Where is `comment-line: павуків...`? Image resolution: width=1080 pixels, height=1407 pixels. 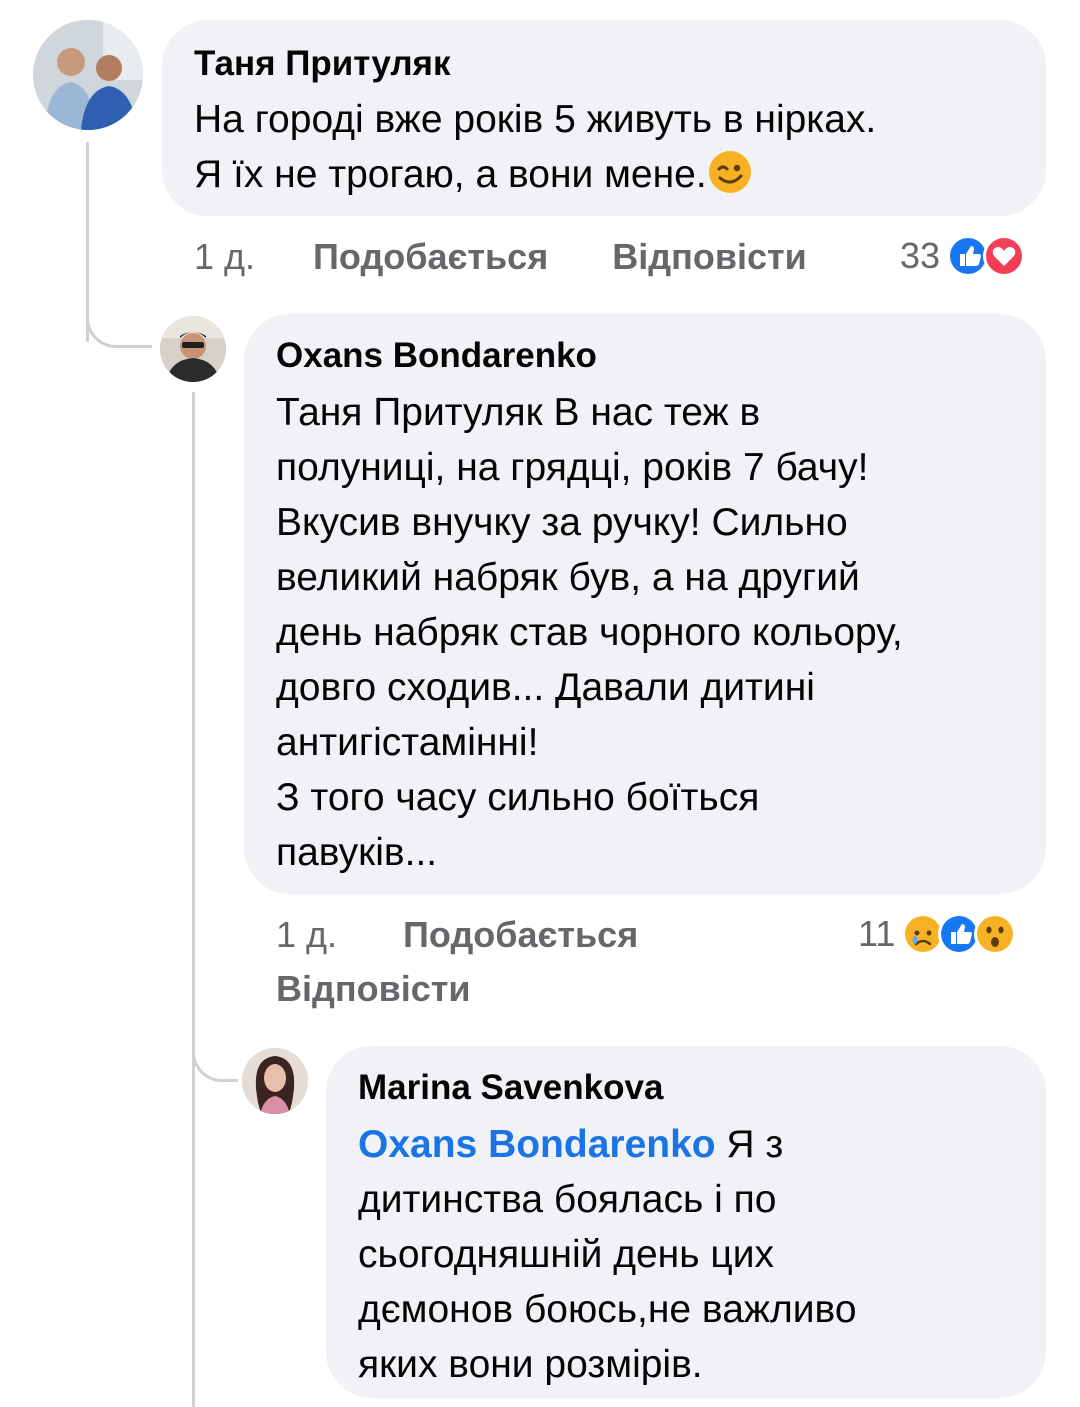
comment-line: павуків... is located at coordinates (357, 852).